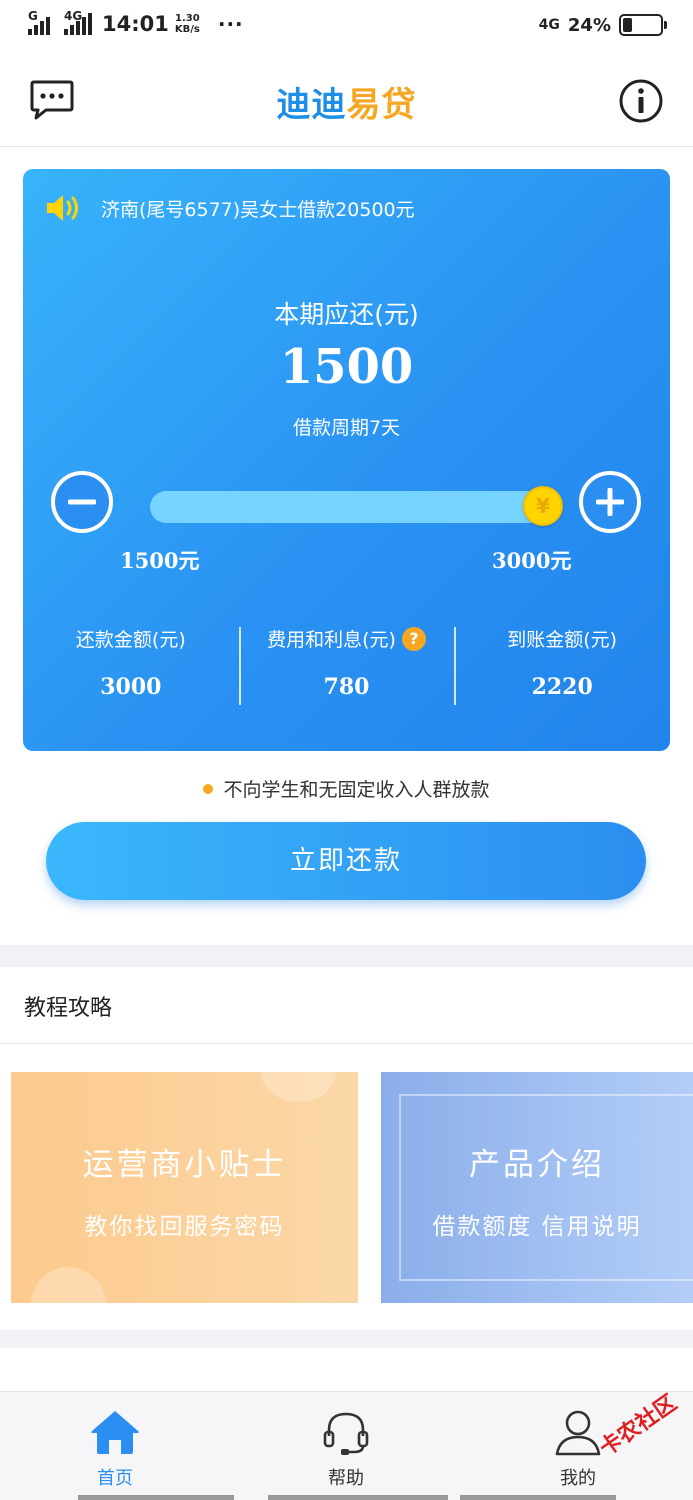 The width and height of the screenshot is (693, 1500). What do you see at coordinates (537, 1187) in the screenshot?
I see `tile-product-intro: 产品介绍 借款额度 信用说明` at bounding box center [537, 1187].